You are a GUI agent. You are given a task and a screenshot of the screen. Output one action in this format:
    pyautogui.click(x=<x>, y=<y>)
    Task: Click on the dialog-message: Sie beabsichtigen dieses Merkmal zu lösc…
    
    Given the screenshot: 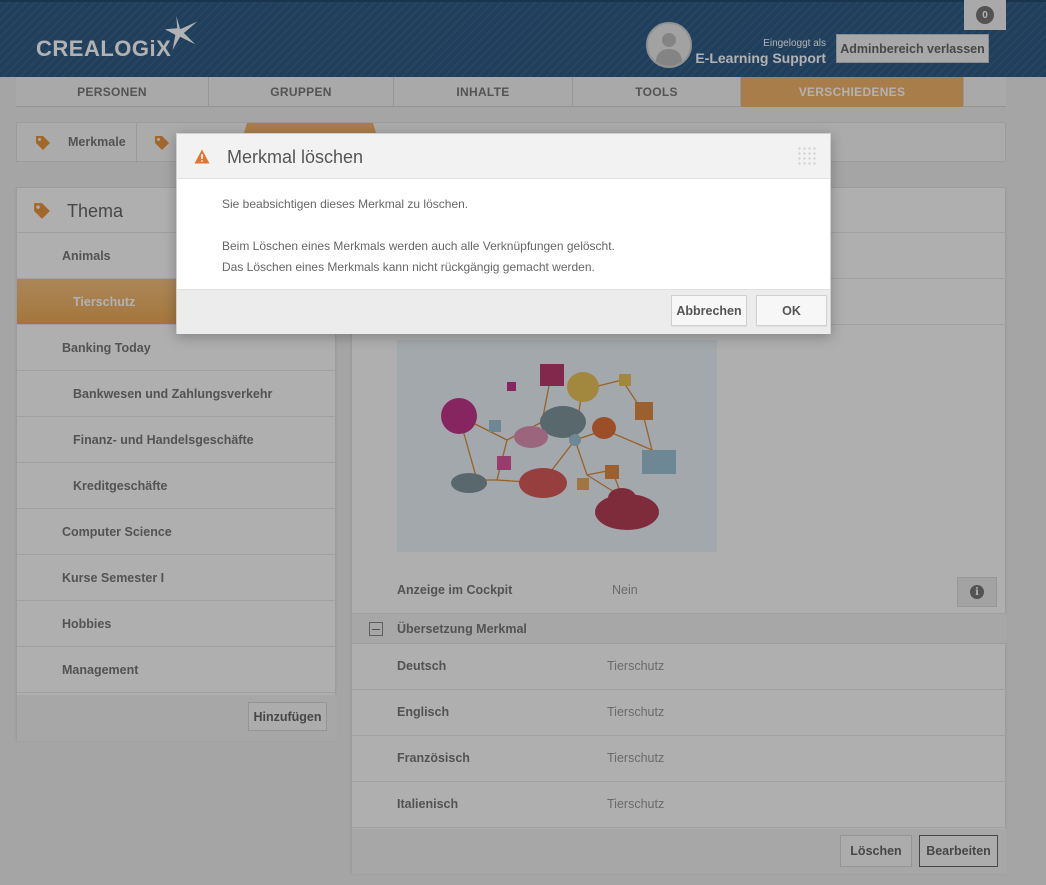 What is the action you would take?
    pyautogui.click(x=418, y=236)
    